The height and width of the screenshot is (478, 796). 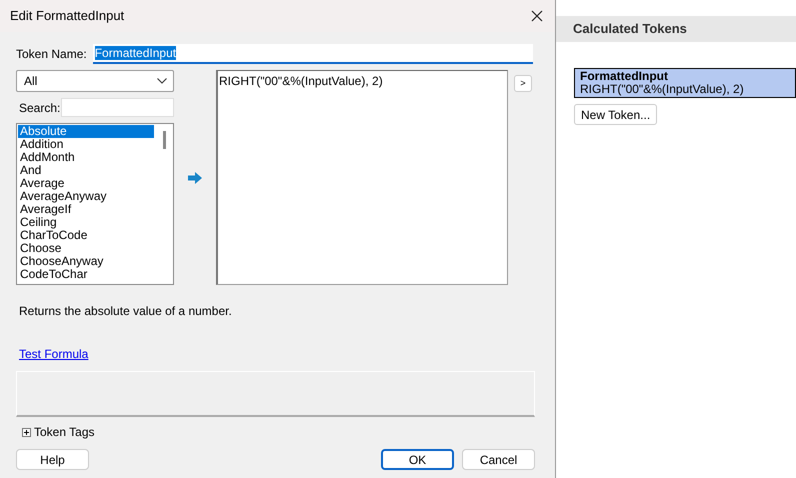 What do you see at coordinates (86, 131) in the screenshot?
I see `list-item: Absolute` at bounding box center [86, 131].